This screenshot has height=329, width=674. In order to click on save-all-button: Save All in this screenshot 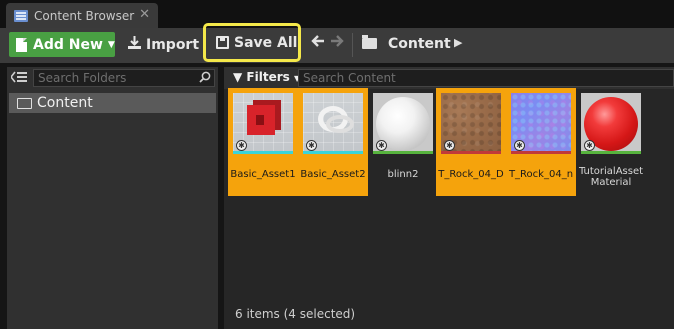, I will do `click(252, 42)`.